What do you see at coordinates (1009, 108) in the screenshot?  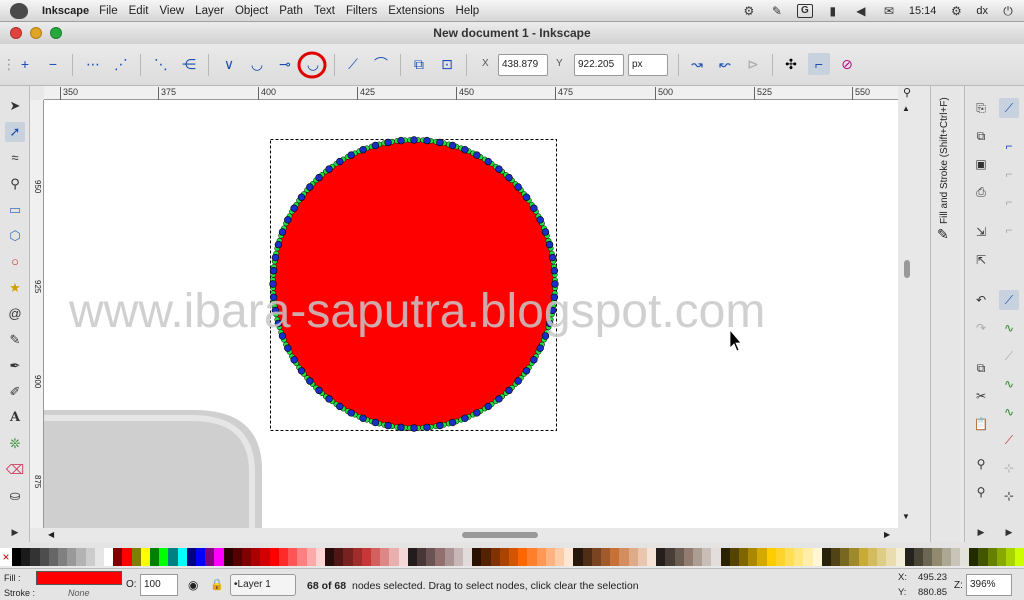 I see `snap-toggle-icon: ⟋` at bounding box center [1009, 108].